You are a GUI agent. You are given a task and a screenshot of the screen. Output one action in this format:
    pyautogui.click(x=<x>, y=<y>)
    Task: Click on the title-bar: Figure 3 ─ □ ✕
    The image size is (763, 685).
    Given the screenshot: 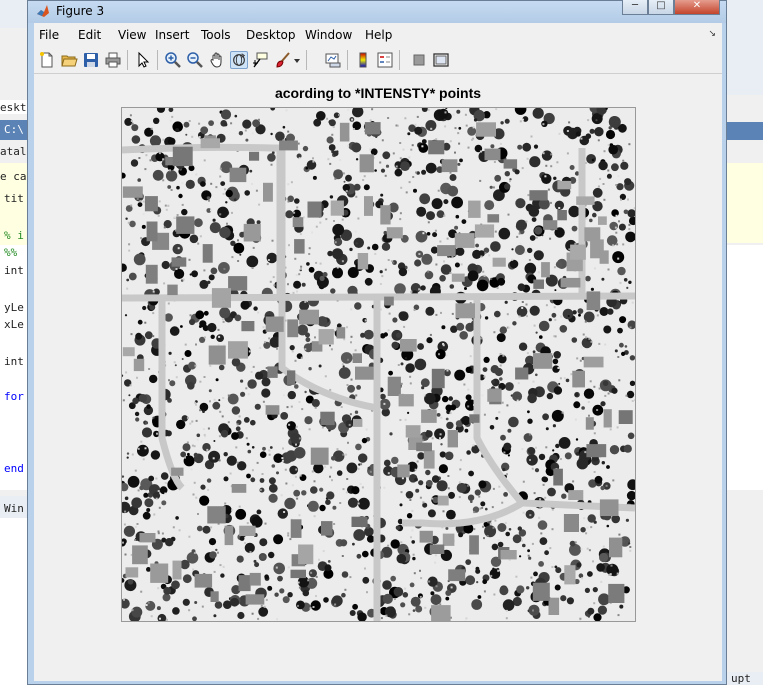 What is the action you would take?
    pyautogui.click(x=377, y=11)
    